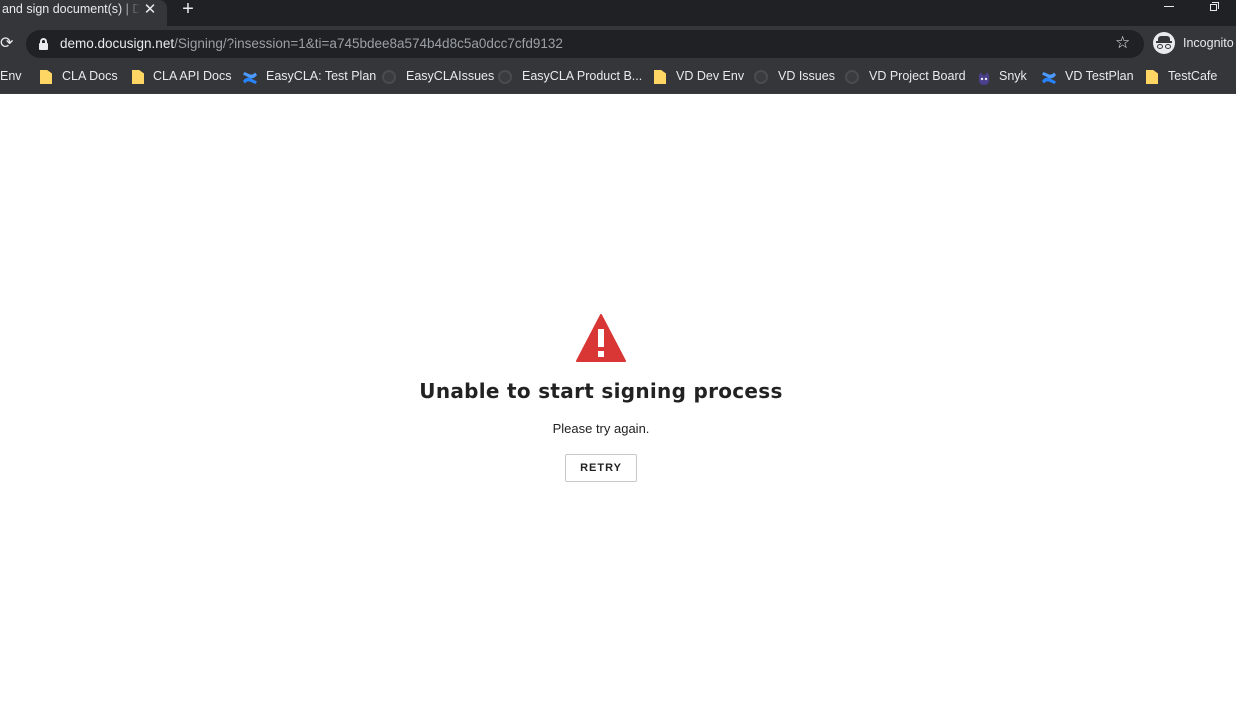 The width and height of the screenshot is (1236, 701). What do you see at coordinates (90, 76) in the screenshot?
I see `bookmark-label: CLA Docs` at bounding box center [90, 76].